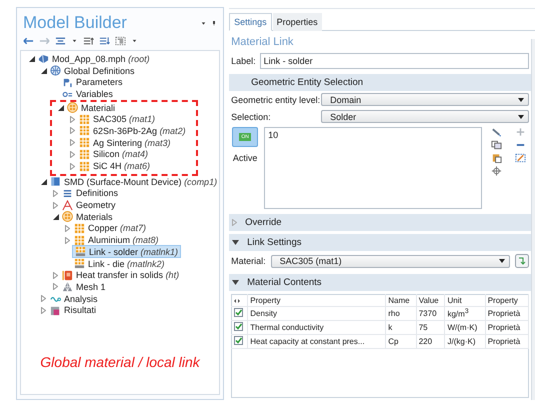 The height and width of the screenshot is (404, 535). I want to click on clear-selection-icon, so click(520, 158).